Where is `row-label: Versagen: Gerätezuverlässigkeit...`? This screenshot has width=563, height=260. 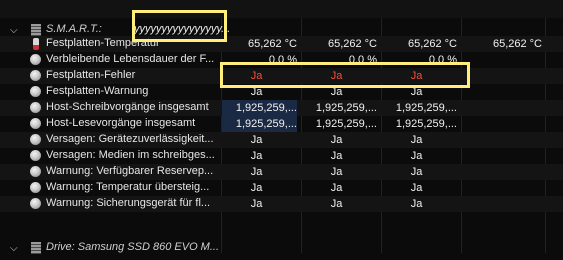 row-label: Versagen: Gerätezuverlässigkeit... is located at coordinates (130, 139).